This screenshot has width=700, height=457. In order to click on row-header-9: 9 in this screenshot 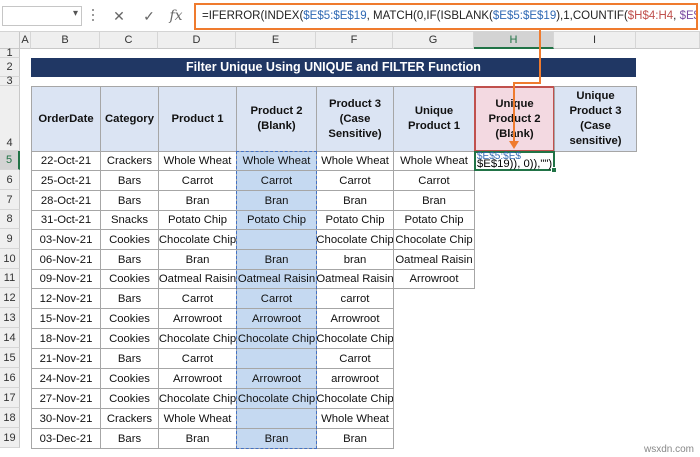, I will do `click(10, 239)`.